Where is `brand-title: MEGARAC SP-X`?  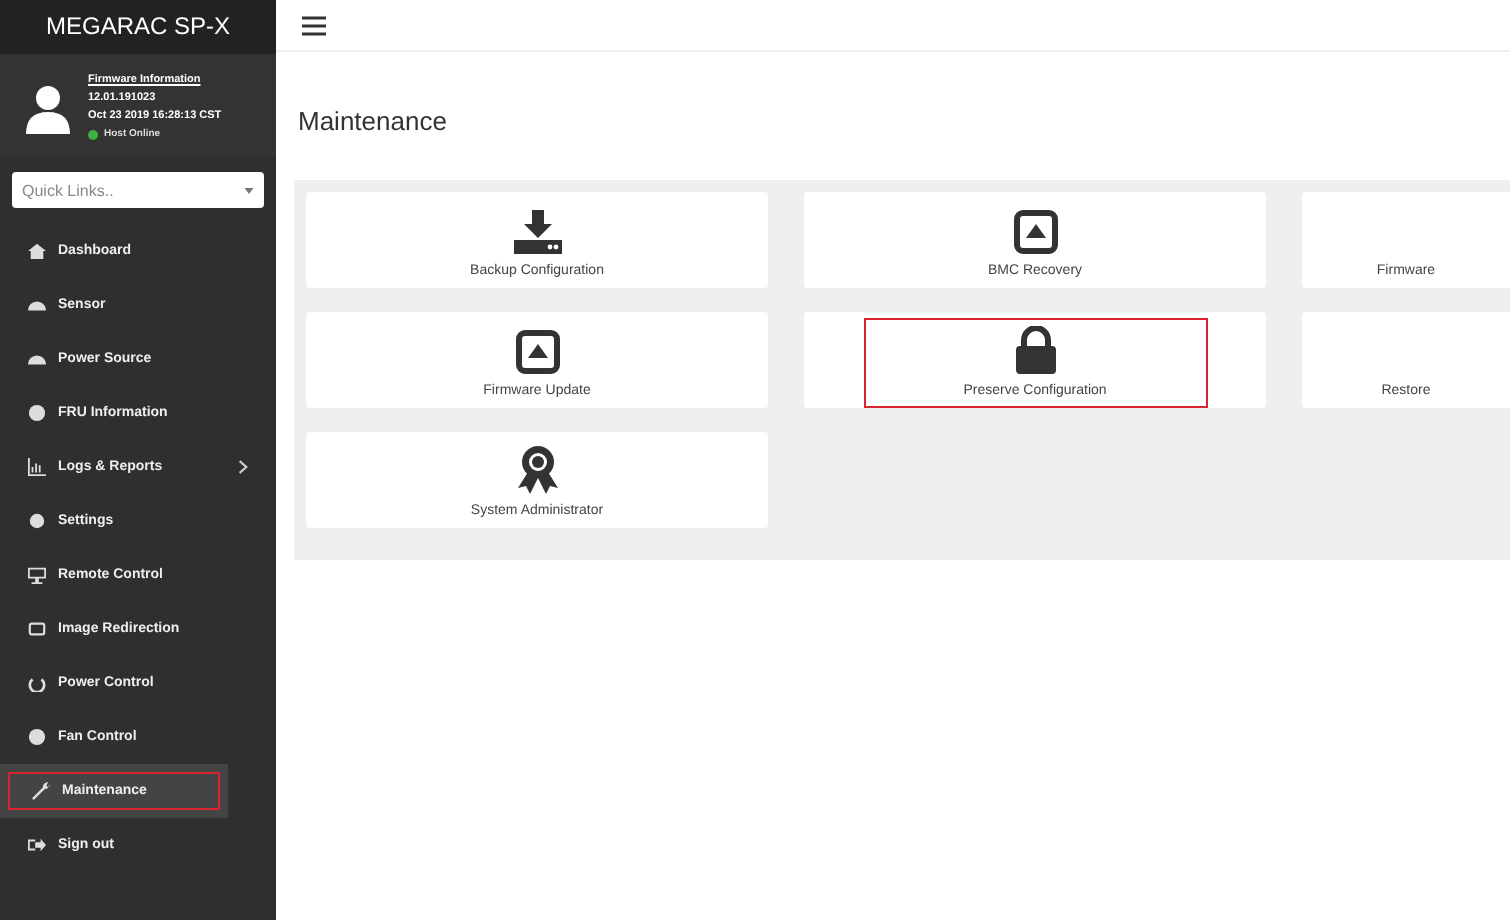 brand-title: MEGARAC SP-X is located at coordinates (138, 27).